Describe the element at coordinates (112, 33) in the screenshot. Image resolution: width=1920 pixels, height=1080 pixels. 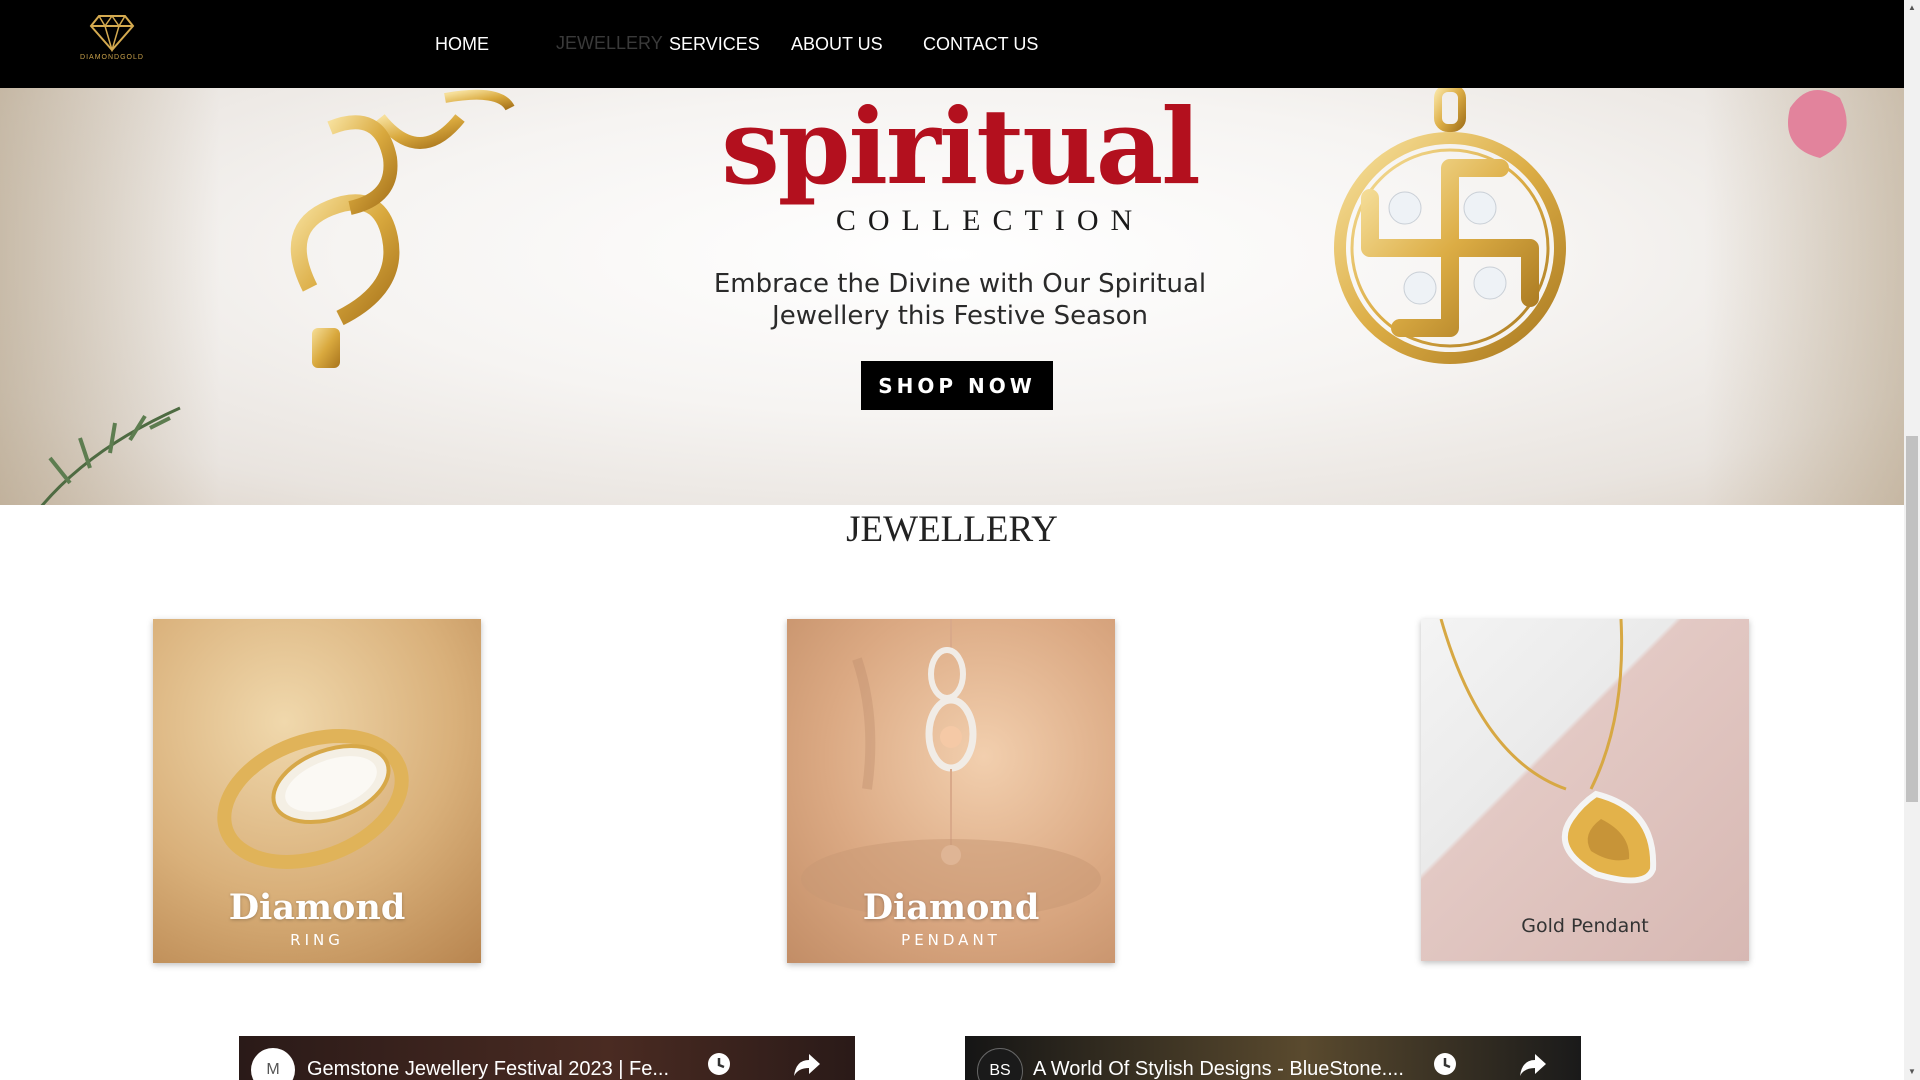
I see `diamond-logo-icon` at that location.